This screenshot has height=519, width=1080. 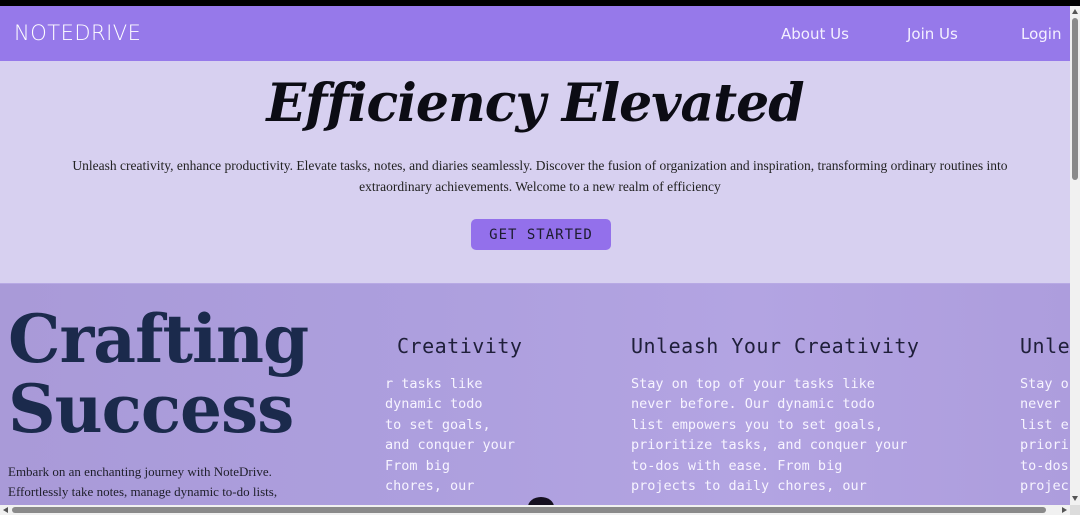 What do you see at coordinates (1041, 34) in the screenshot?
I see `nav-login: Login` at bounding box center [1041, 34].